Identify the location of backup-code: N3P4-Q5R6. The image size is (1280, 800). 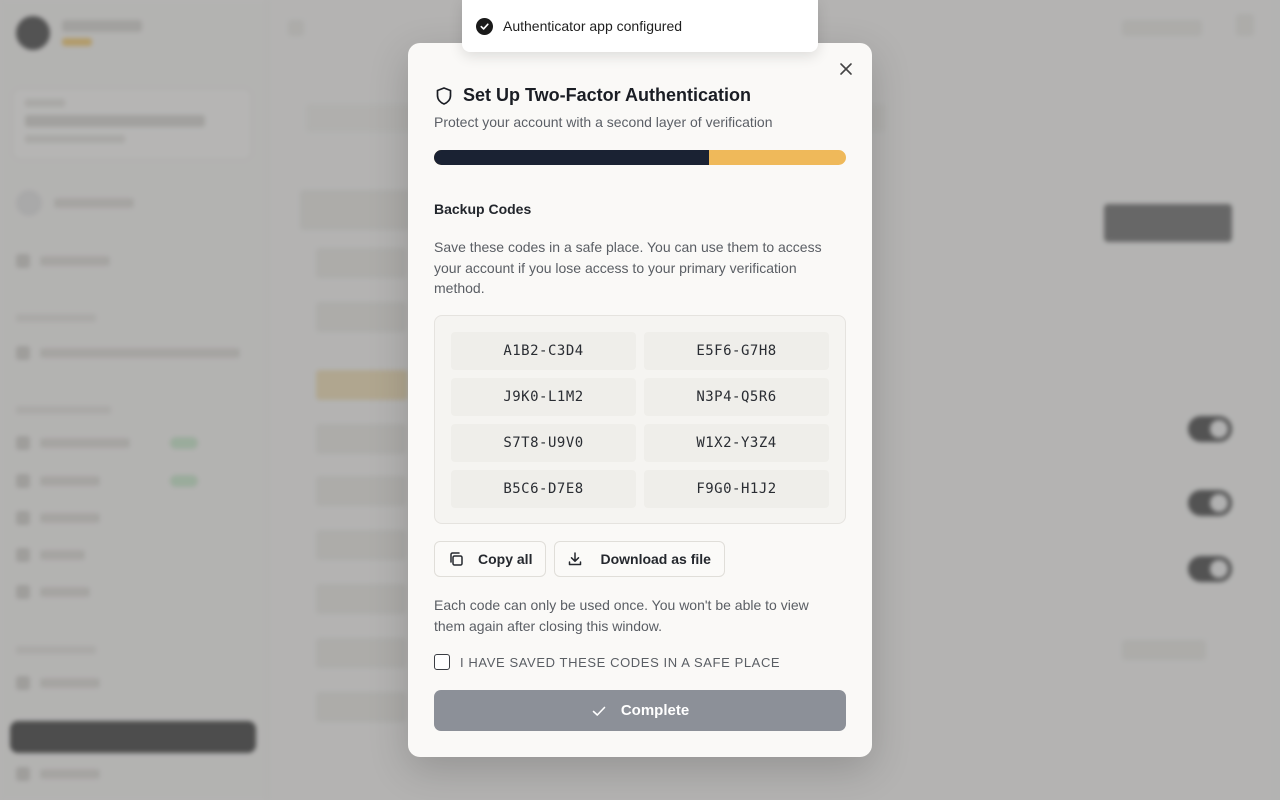
(736, 397).